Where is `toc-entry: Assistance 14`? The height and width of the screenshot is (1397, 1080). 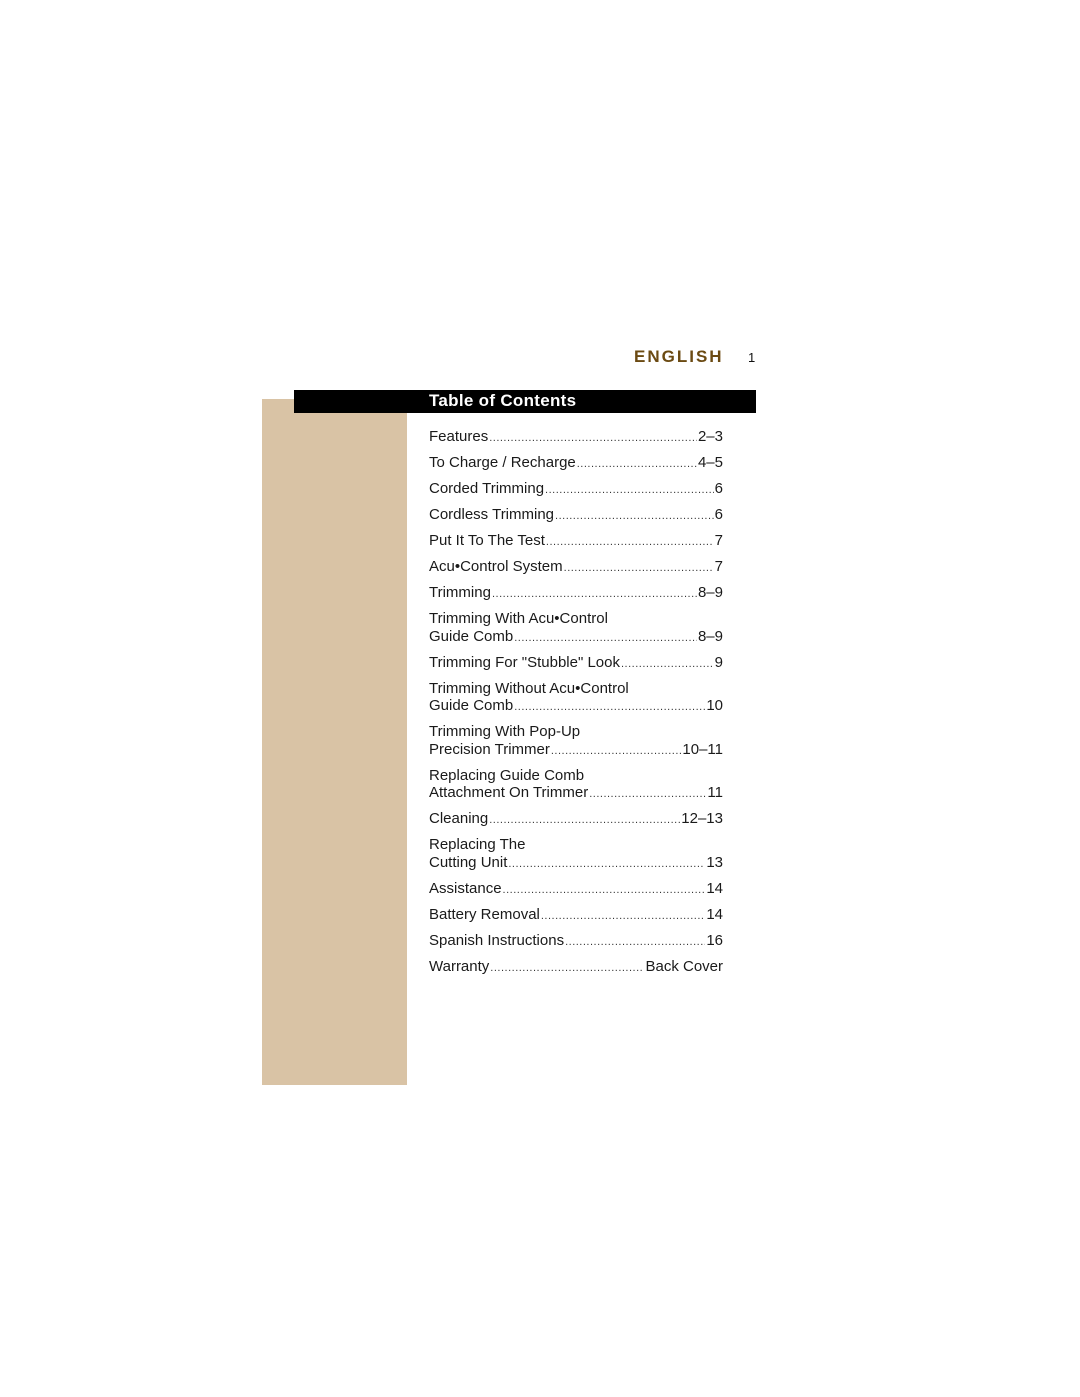
toc-entry: Assistance 14 is located at coordinates (576, 889).